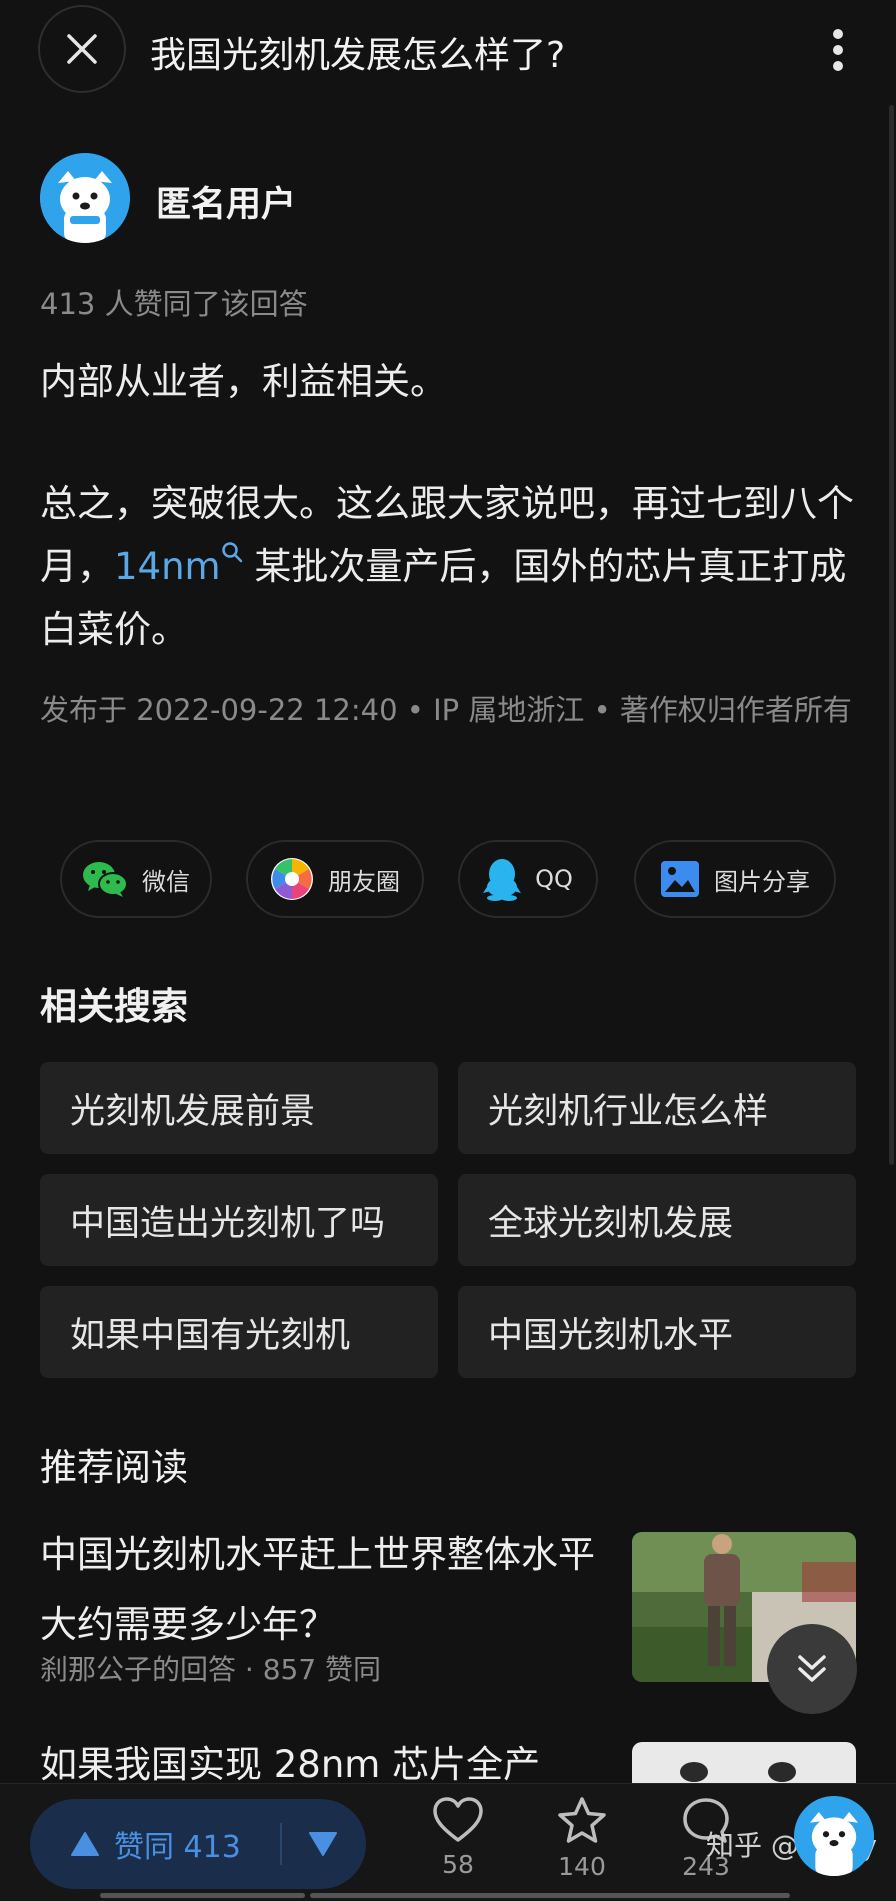  I want to click on photo-thumbnail, so click(744, 1763).